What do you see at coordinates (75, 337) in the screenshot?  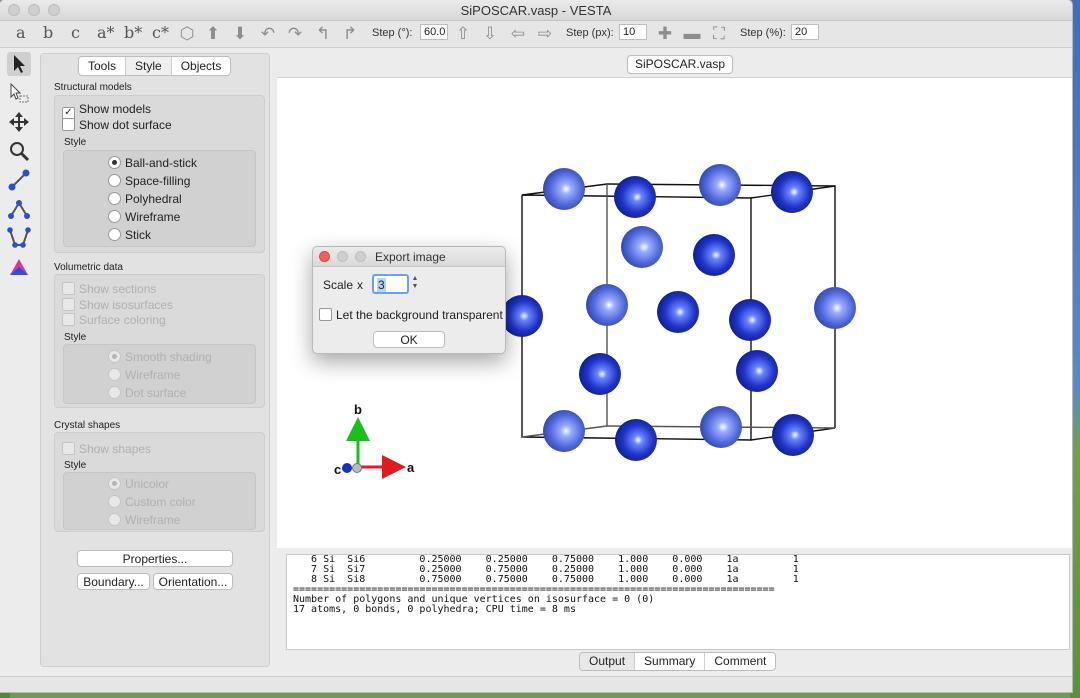 I see `volumetric-style-label: Style` at bounding box center [75, 337].